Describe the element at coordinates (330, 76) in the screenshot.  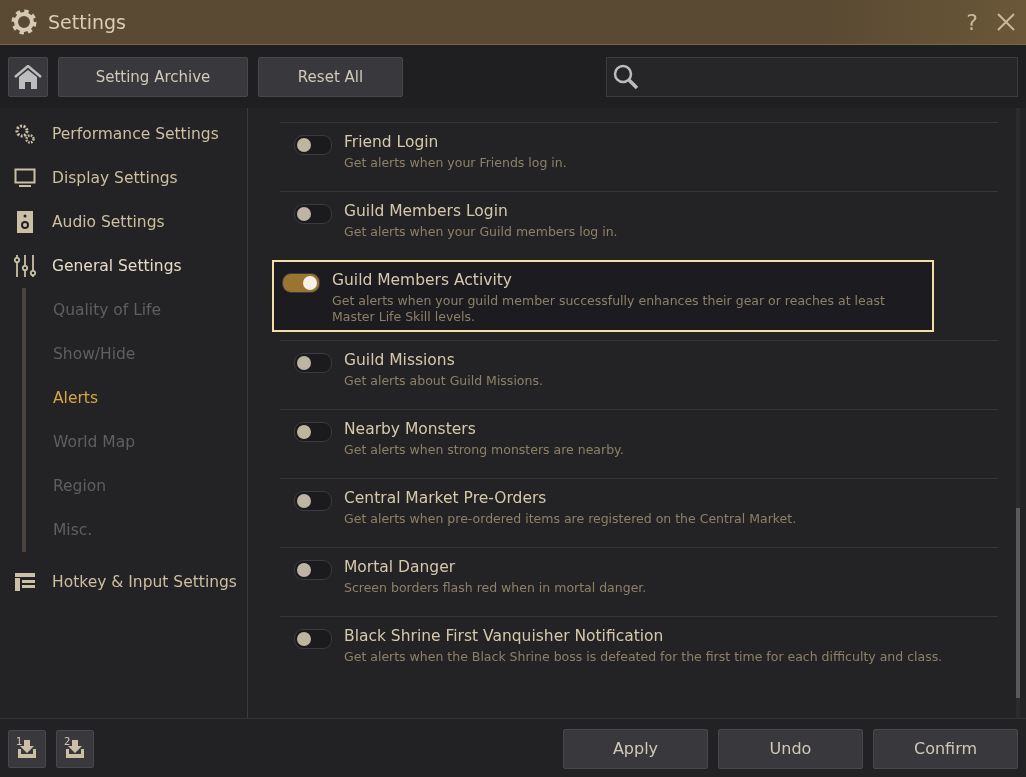
I see `toolbar-button: Reset All` at that location.